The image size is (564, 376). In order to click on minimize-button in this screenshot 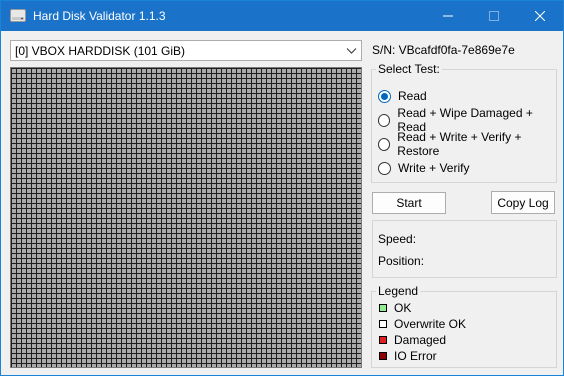, I will do `click(448, 16)`.